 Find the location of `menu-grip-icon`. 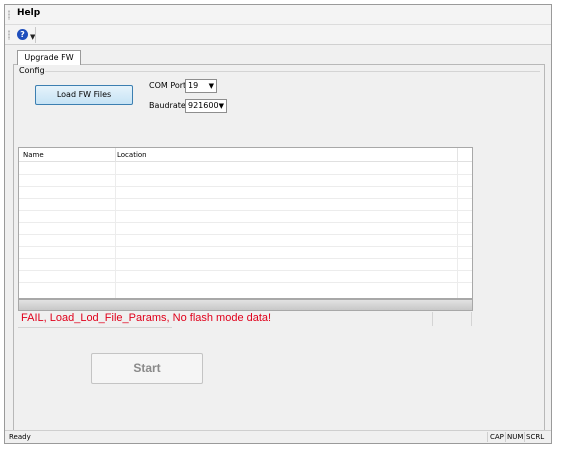

menu-grip-icon is located at coordinates (9, 15).